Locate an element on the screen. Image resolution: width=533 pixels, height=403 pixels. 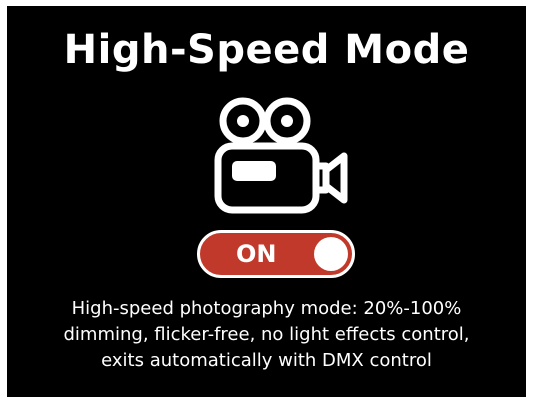
page-title: High-Speed Mode is located at coordinates (266, 50).